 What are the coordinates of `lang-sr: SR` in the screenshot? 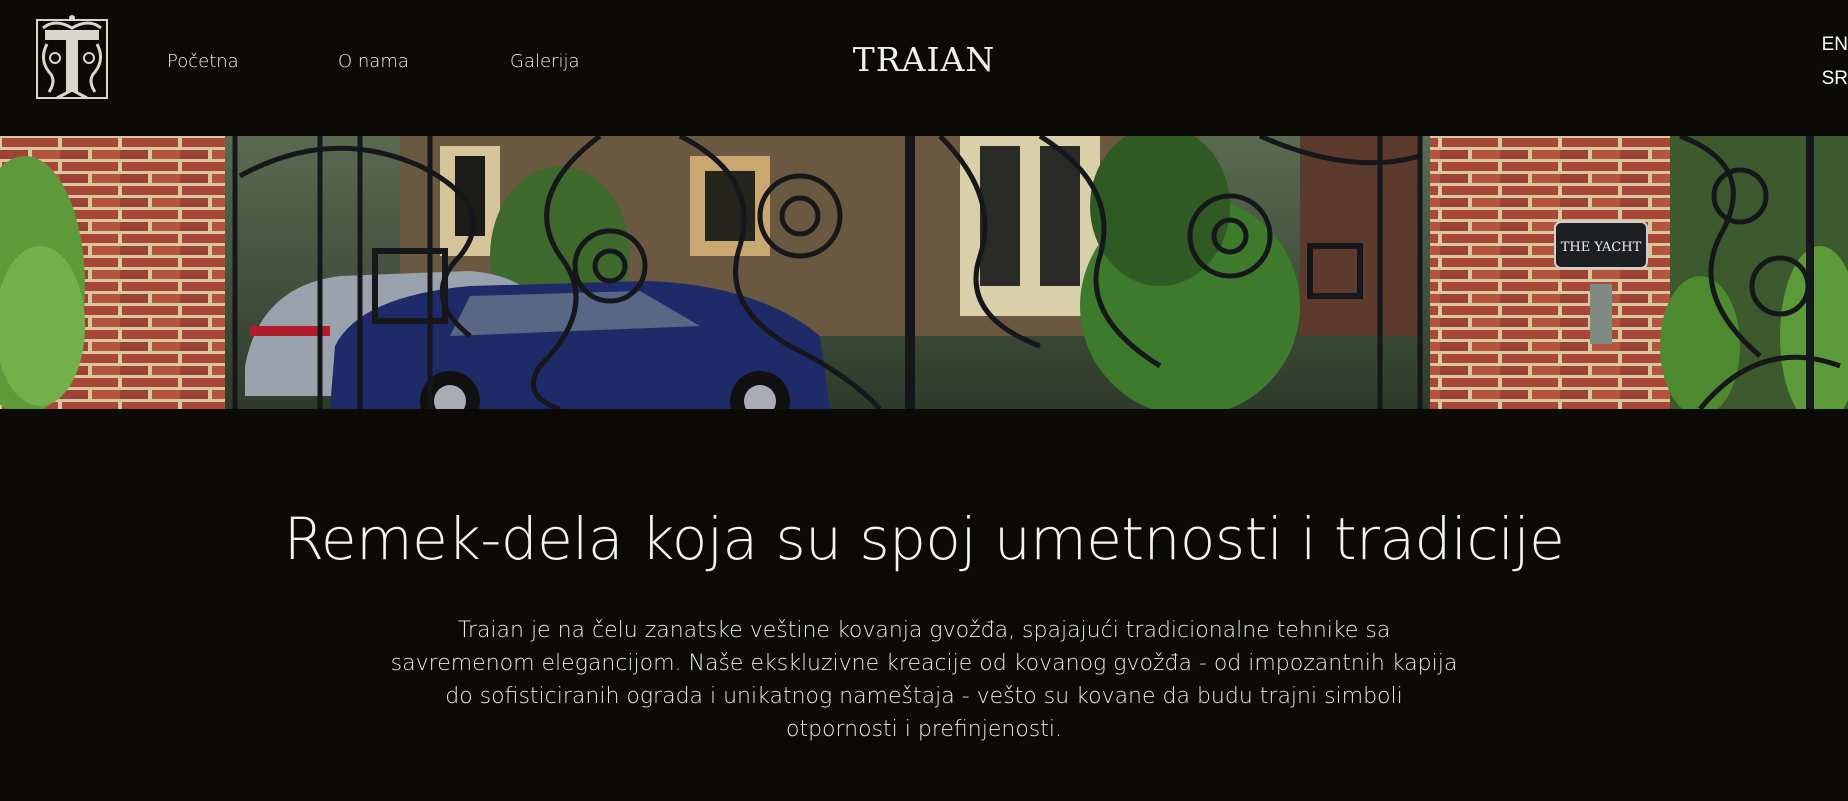 It's located at (1835, 79).